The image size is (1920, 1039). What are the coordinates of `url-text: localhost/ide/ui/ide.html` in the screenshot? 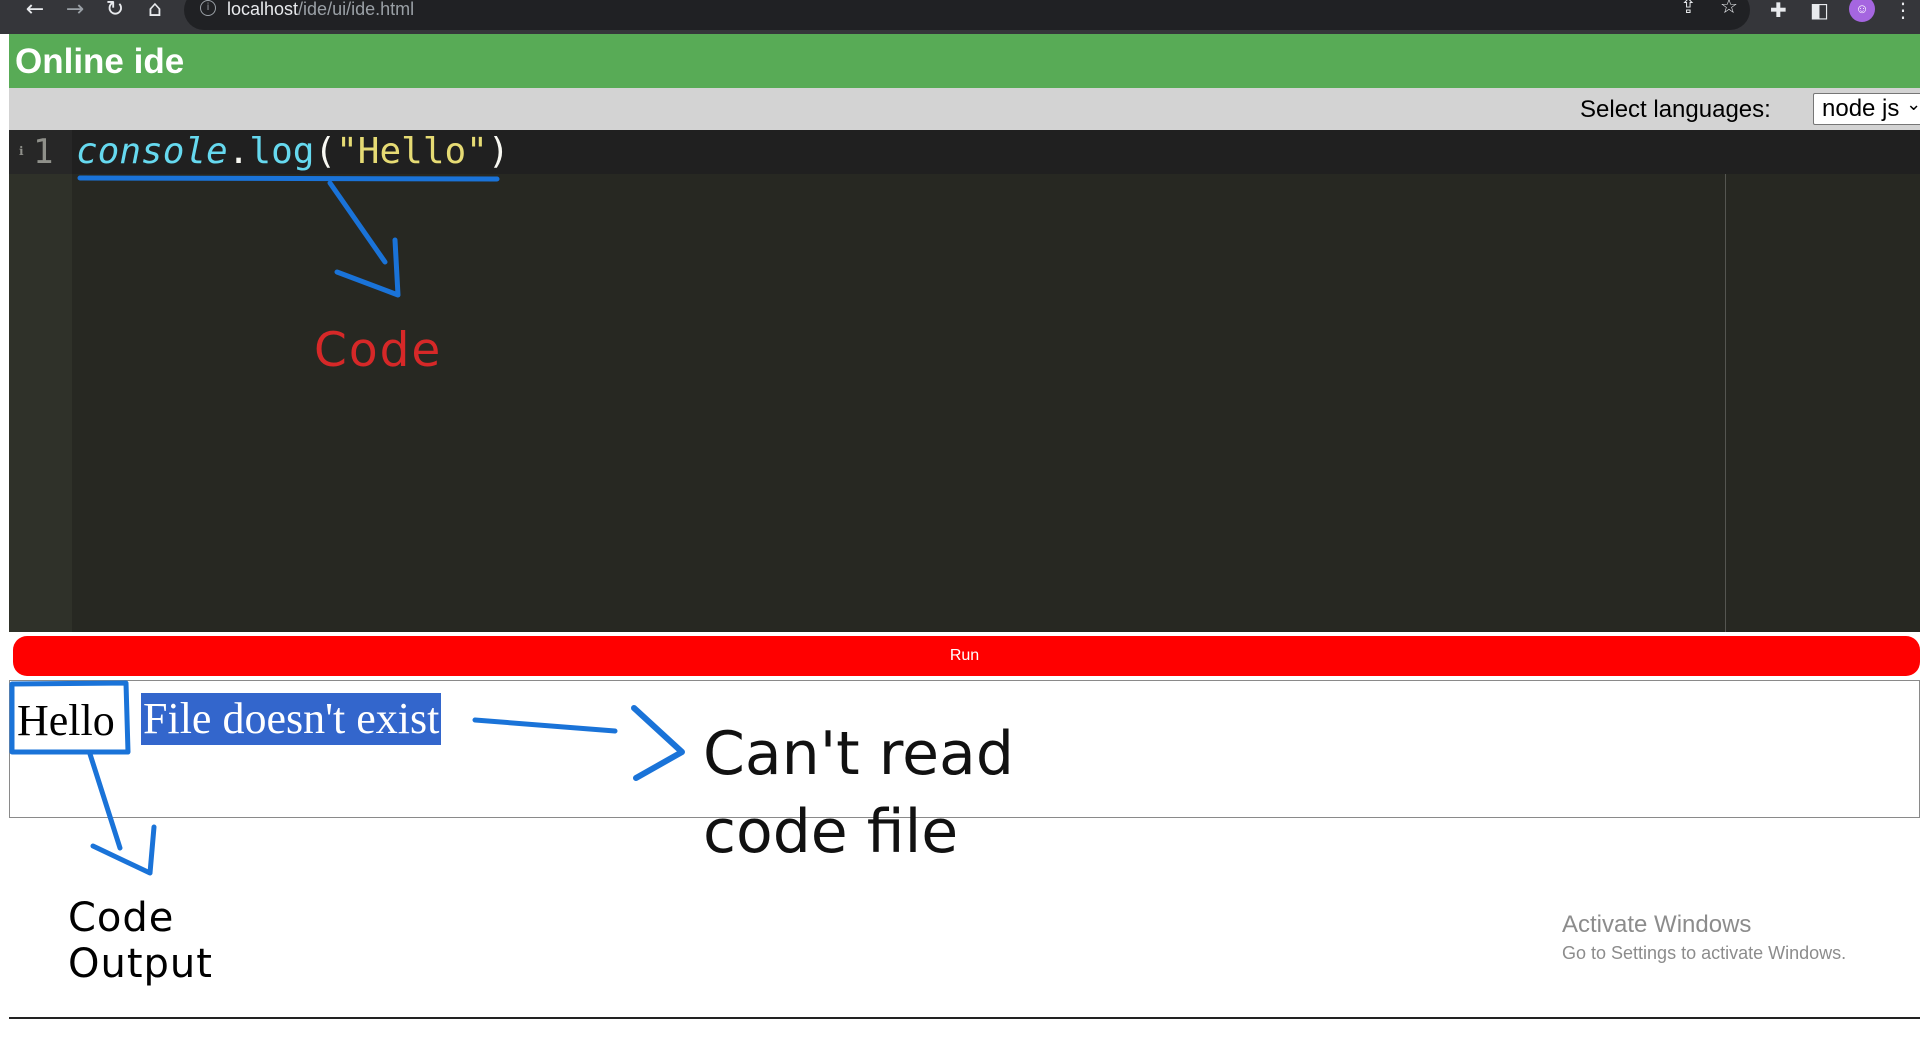 It's located at (320, 10).